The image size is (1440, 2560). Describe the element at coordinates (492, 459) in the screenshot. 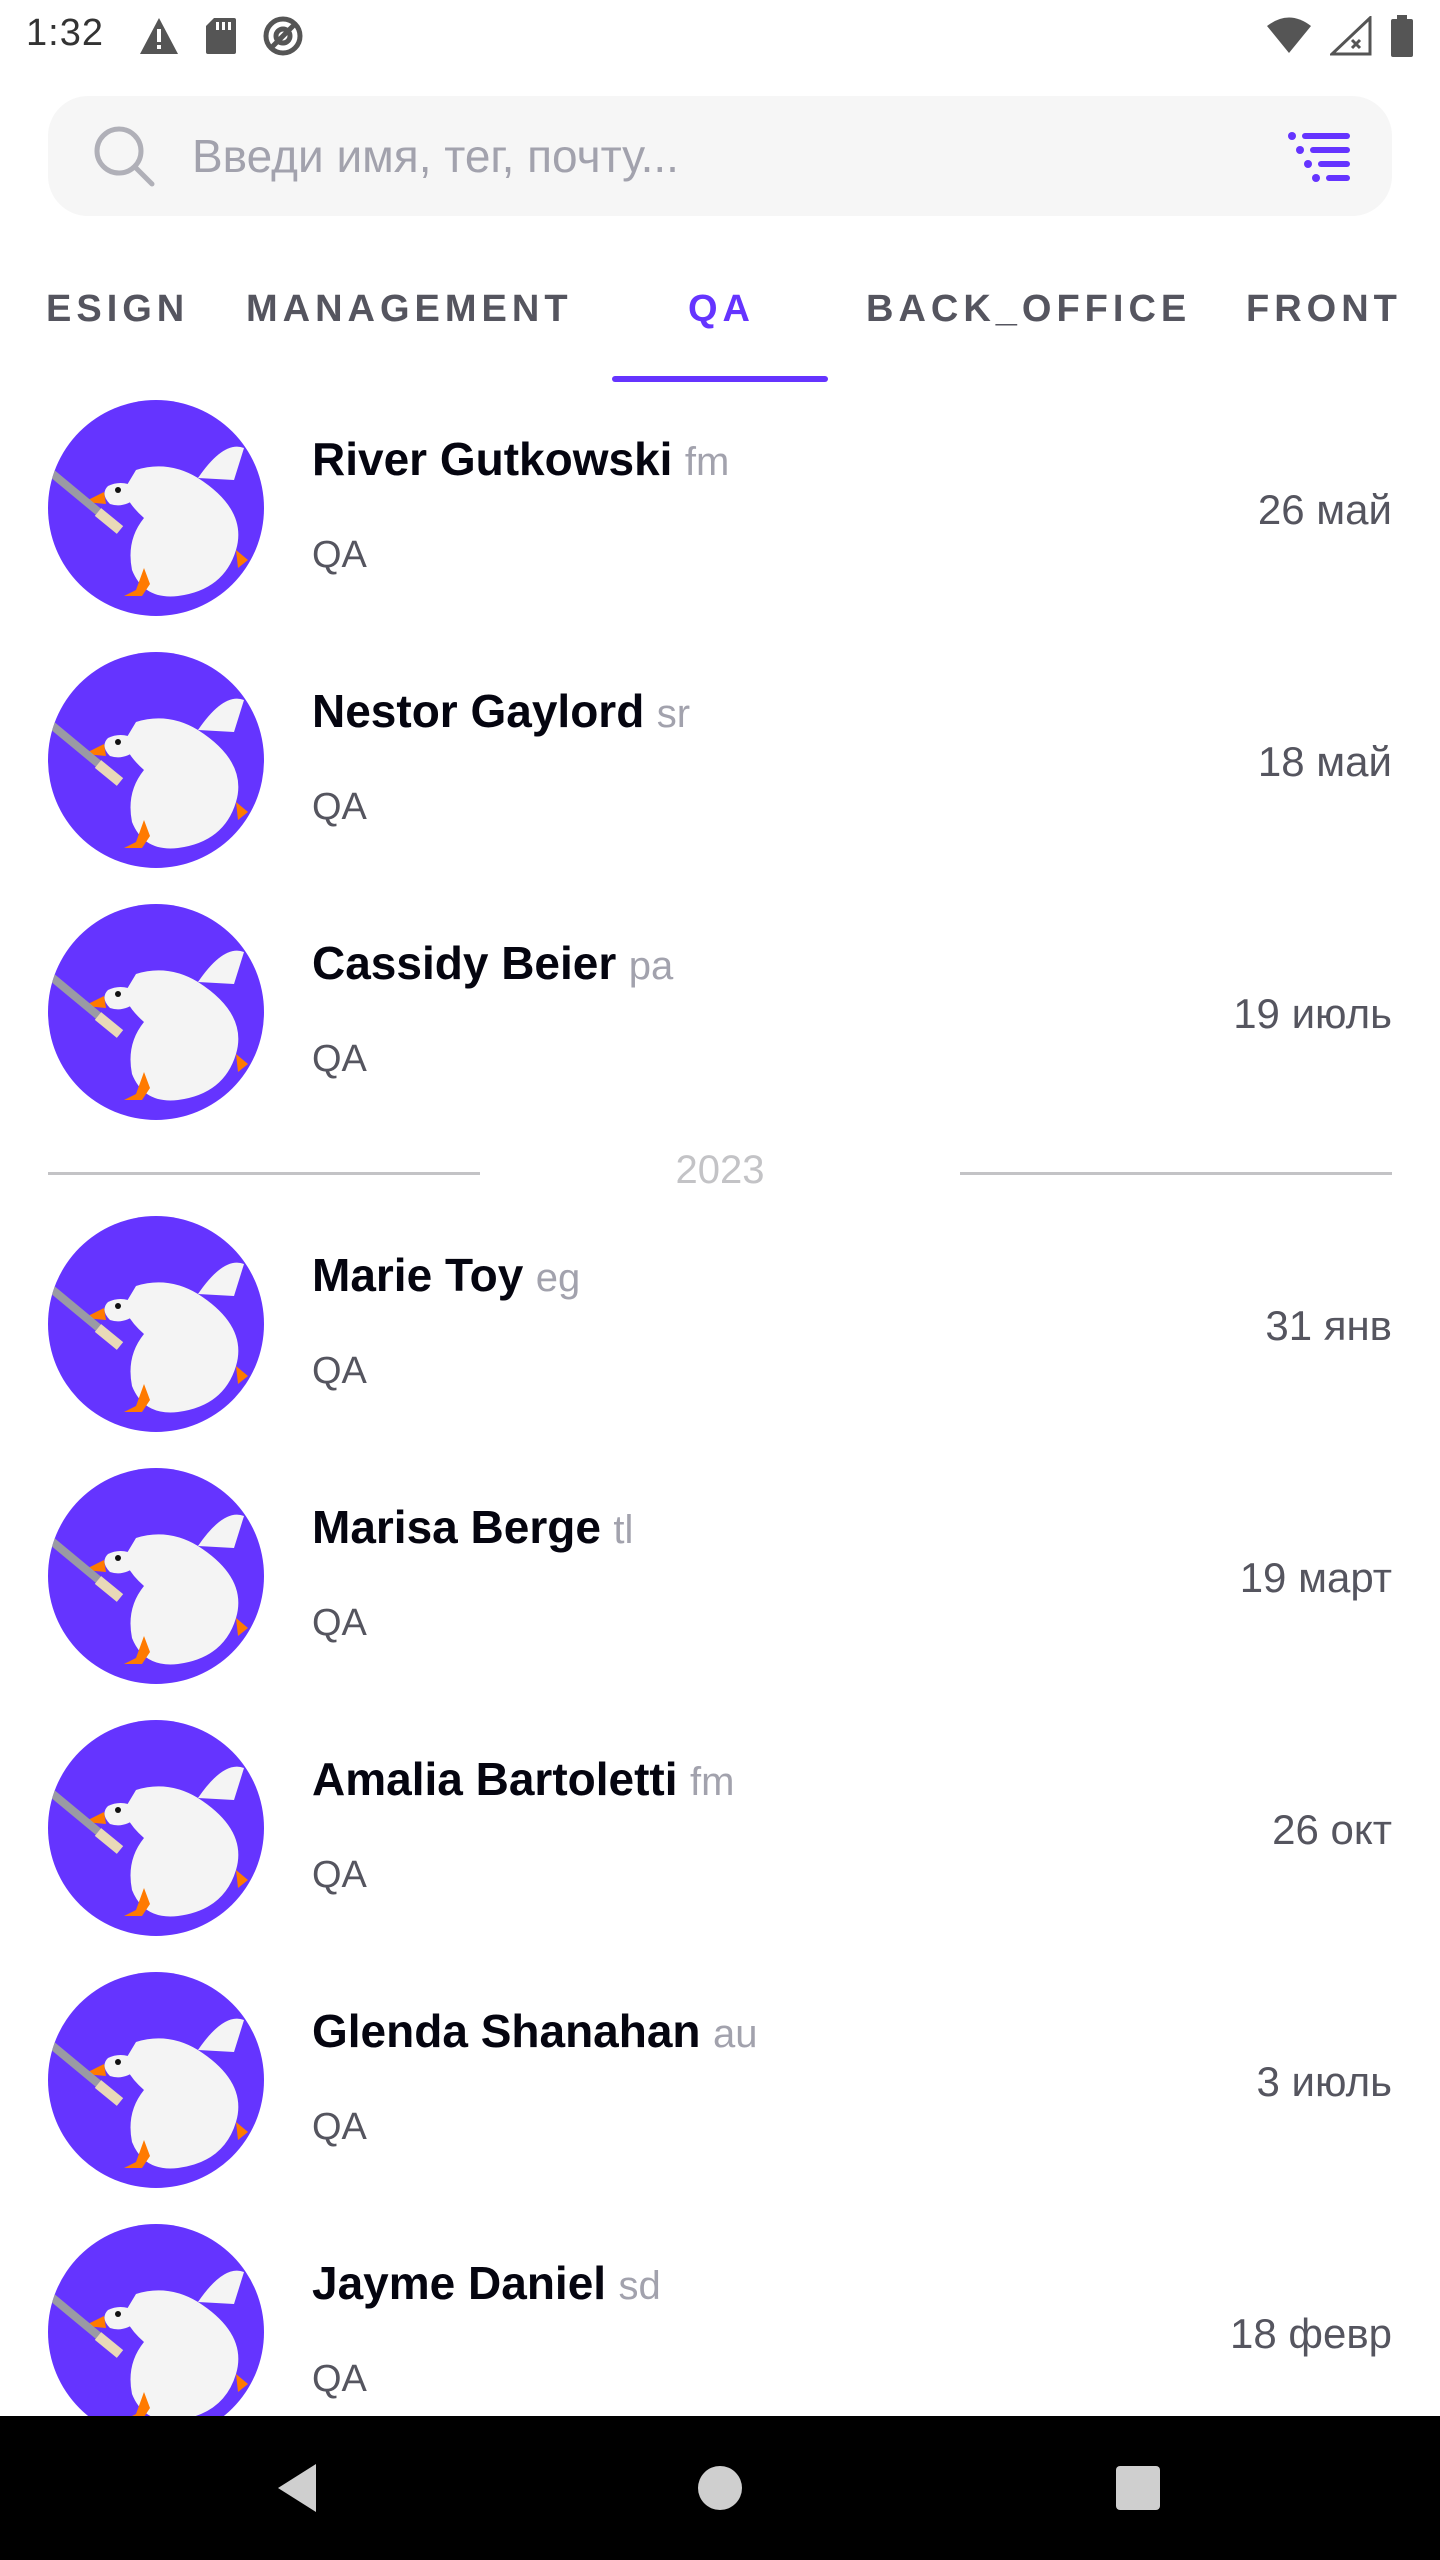

I see `employee-name: River Gutkowski` at that location.